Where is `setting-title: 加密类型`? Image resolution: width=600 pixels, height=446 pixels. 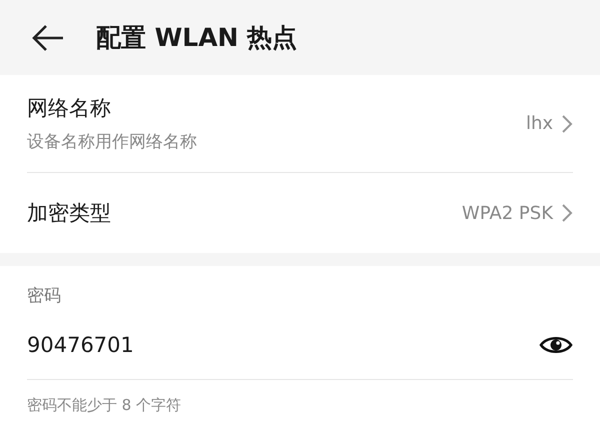 setting-title: 加密类型 is located at coordinates (69, 213).